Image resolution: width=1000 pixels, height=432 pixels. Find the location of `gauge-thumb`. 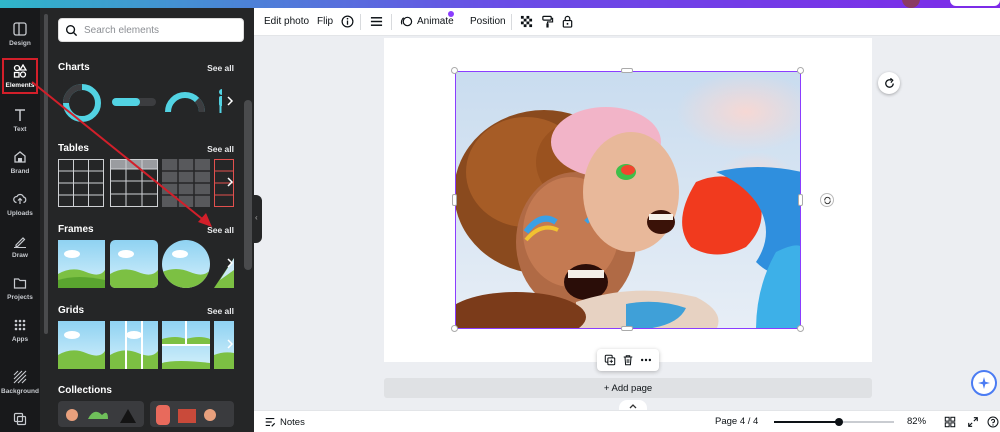

gauge-thumb is located at coordinates (185, 101).